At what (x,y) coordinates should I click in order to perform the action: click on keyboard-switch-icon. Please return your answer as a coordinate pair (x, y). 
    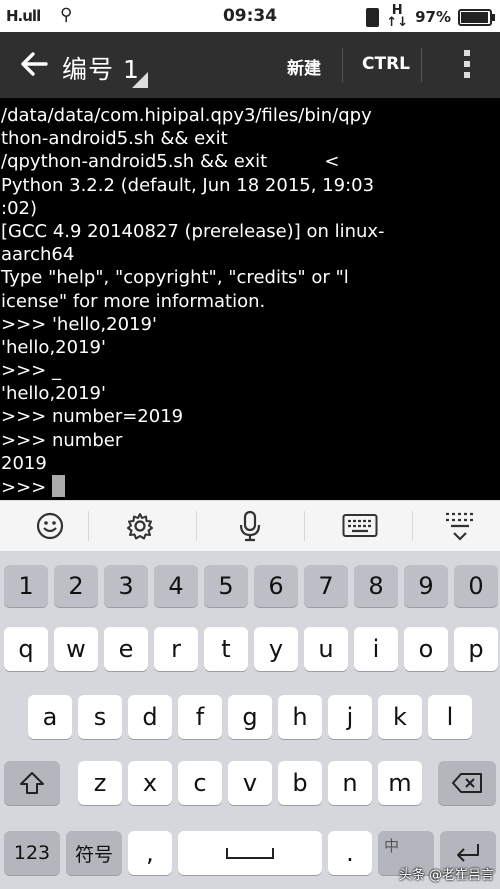
    Looking at the image, I should click on (360, 526).